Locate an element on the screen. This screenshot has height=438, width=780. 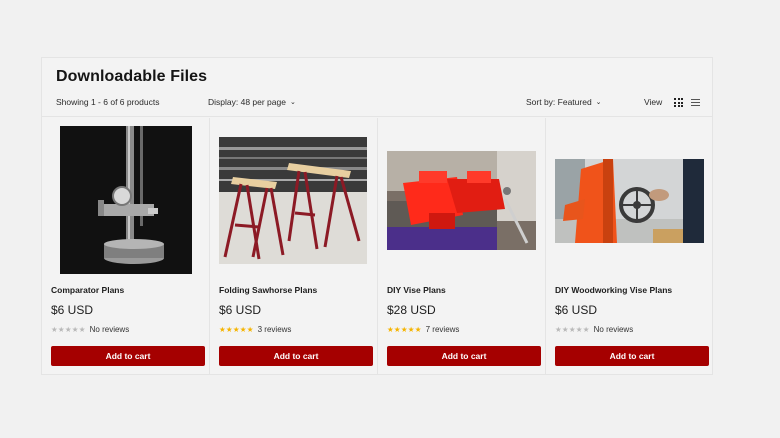
product-price: $28 USD is located at coordinates (411, 310).